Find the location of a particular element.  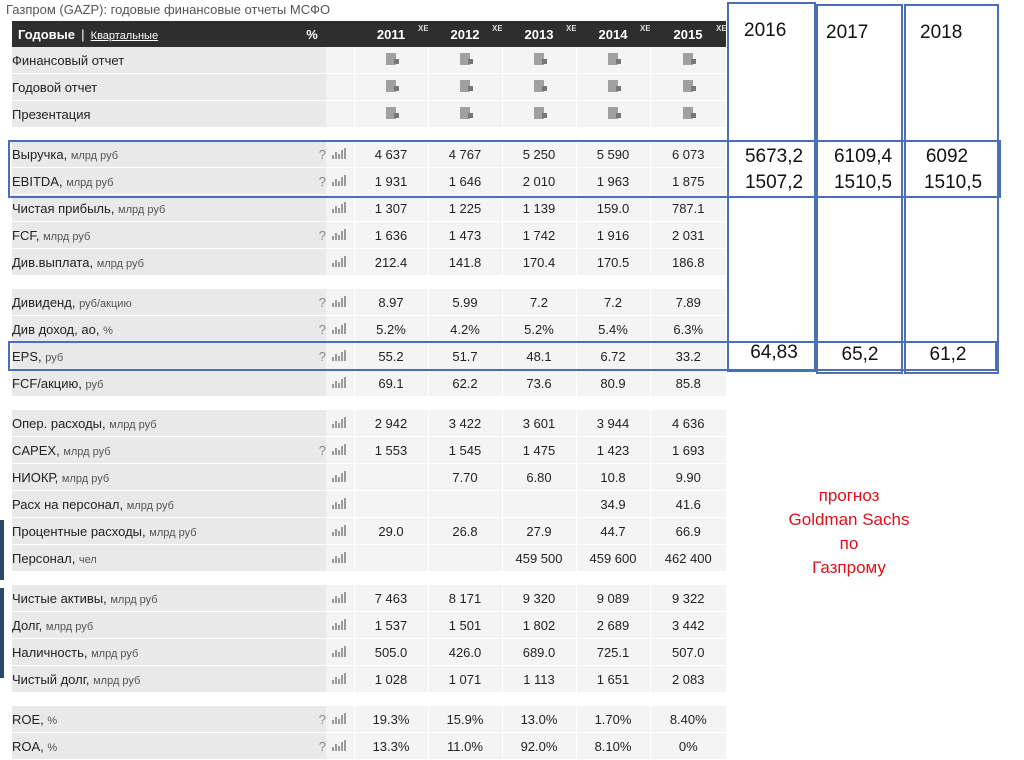

metric-value: 1 545 is located at coordinates (464, 450).